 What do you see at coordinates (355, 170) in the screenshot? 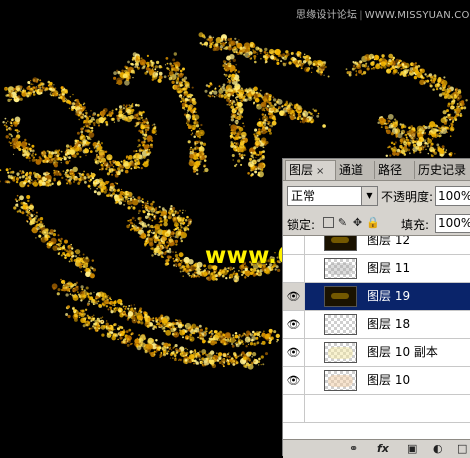
I see `tab-channels: 通道` at bounding box center [355, 170].